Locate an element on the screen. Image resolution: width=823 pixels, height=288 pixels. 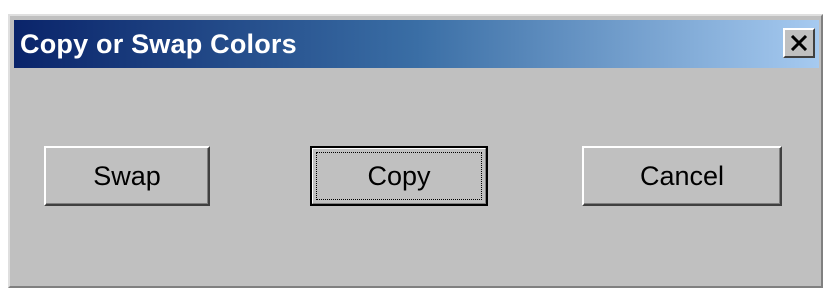
close-button is located at coordinates (799, 43).